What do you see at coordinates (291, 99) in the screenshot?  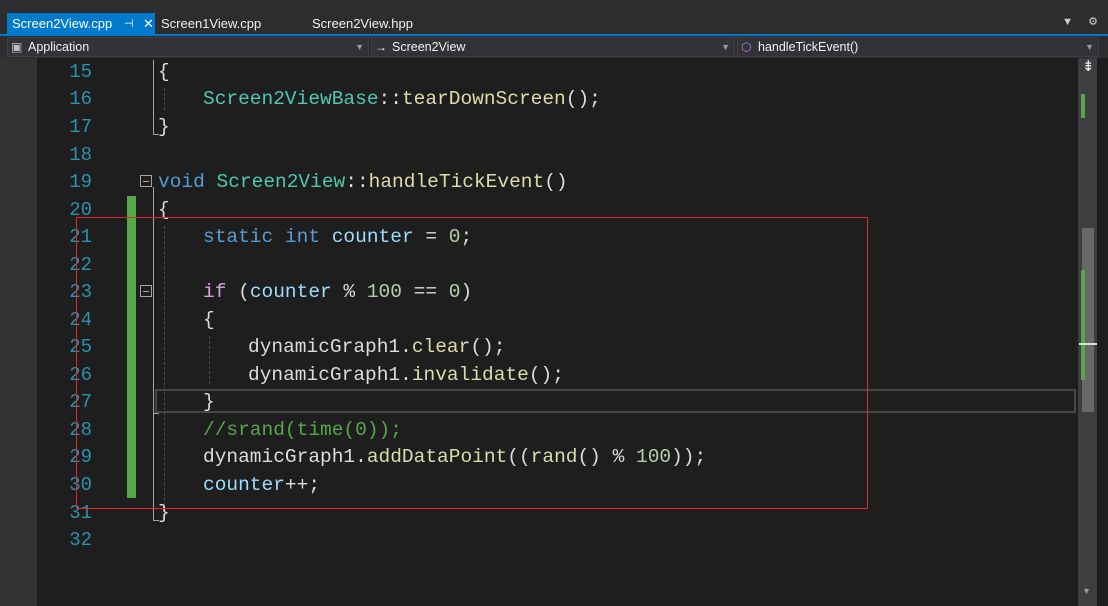 I see `type-name: Screen2ViewBase` at bounding box center [291, 99].